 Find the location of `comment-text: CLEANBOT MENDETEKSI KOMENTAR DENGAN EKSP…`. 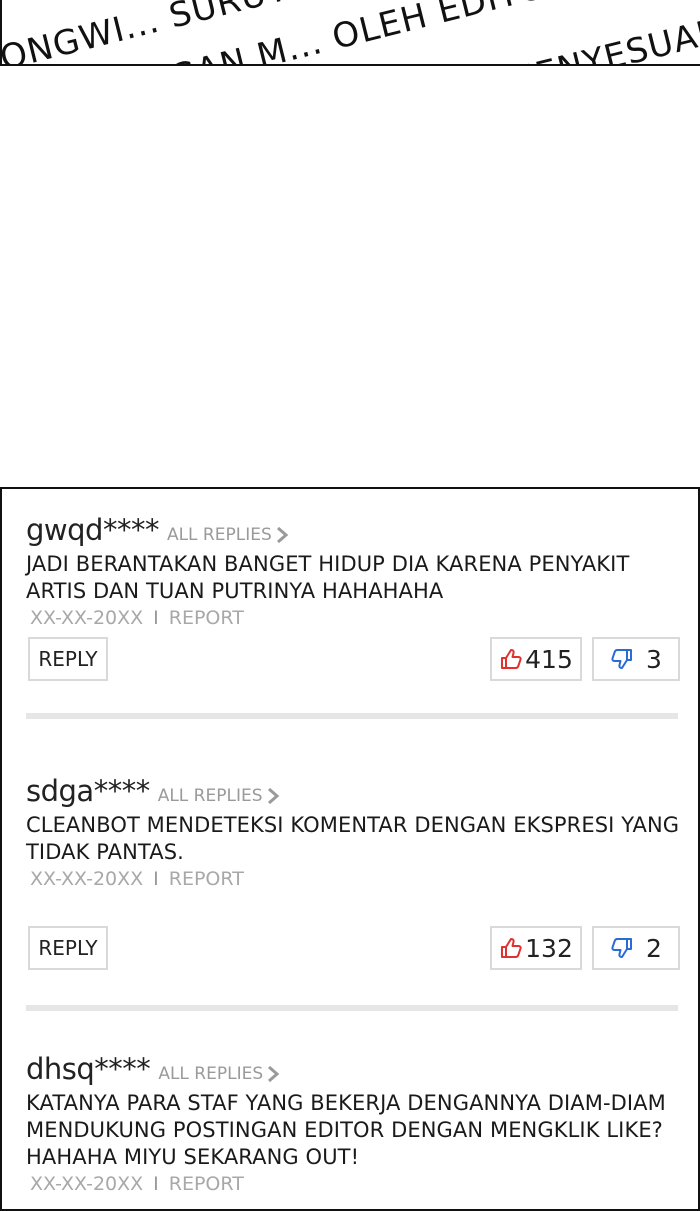

comment-text: CLEANBOT MENDETEKSI KOMENTAR DENGAN EKSP… is located at coordinates (353, 838).